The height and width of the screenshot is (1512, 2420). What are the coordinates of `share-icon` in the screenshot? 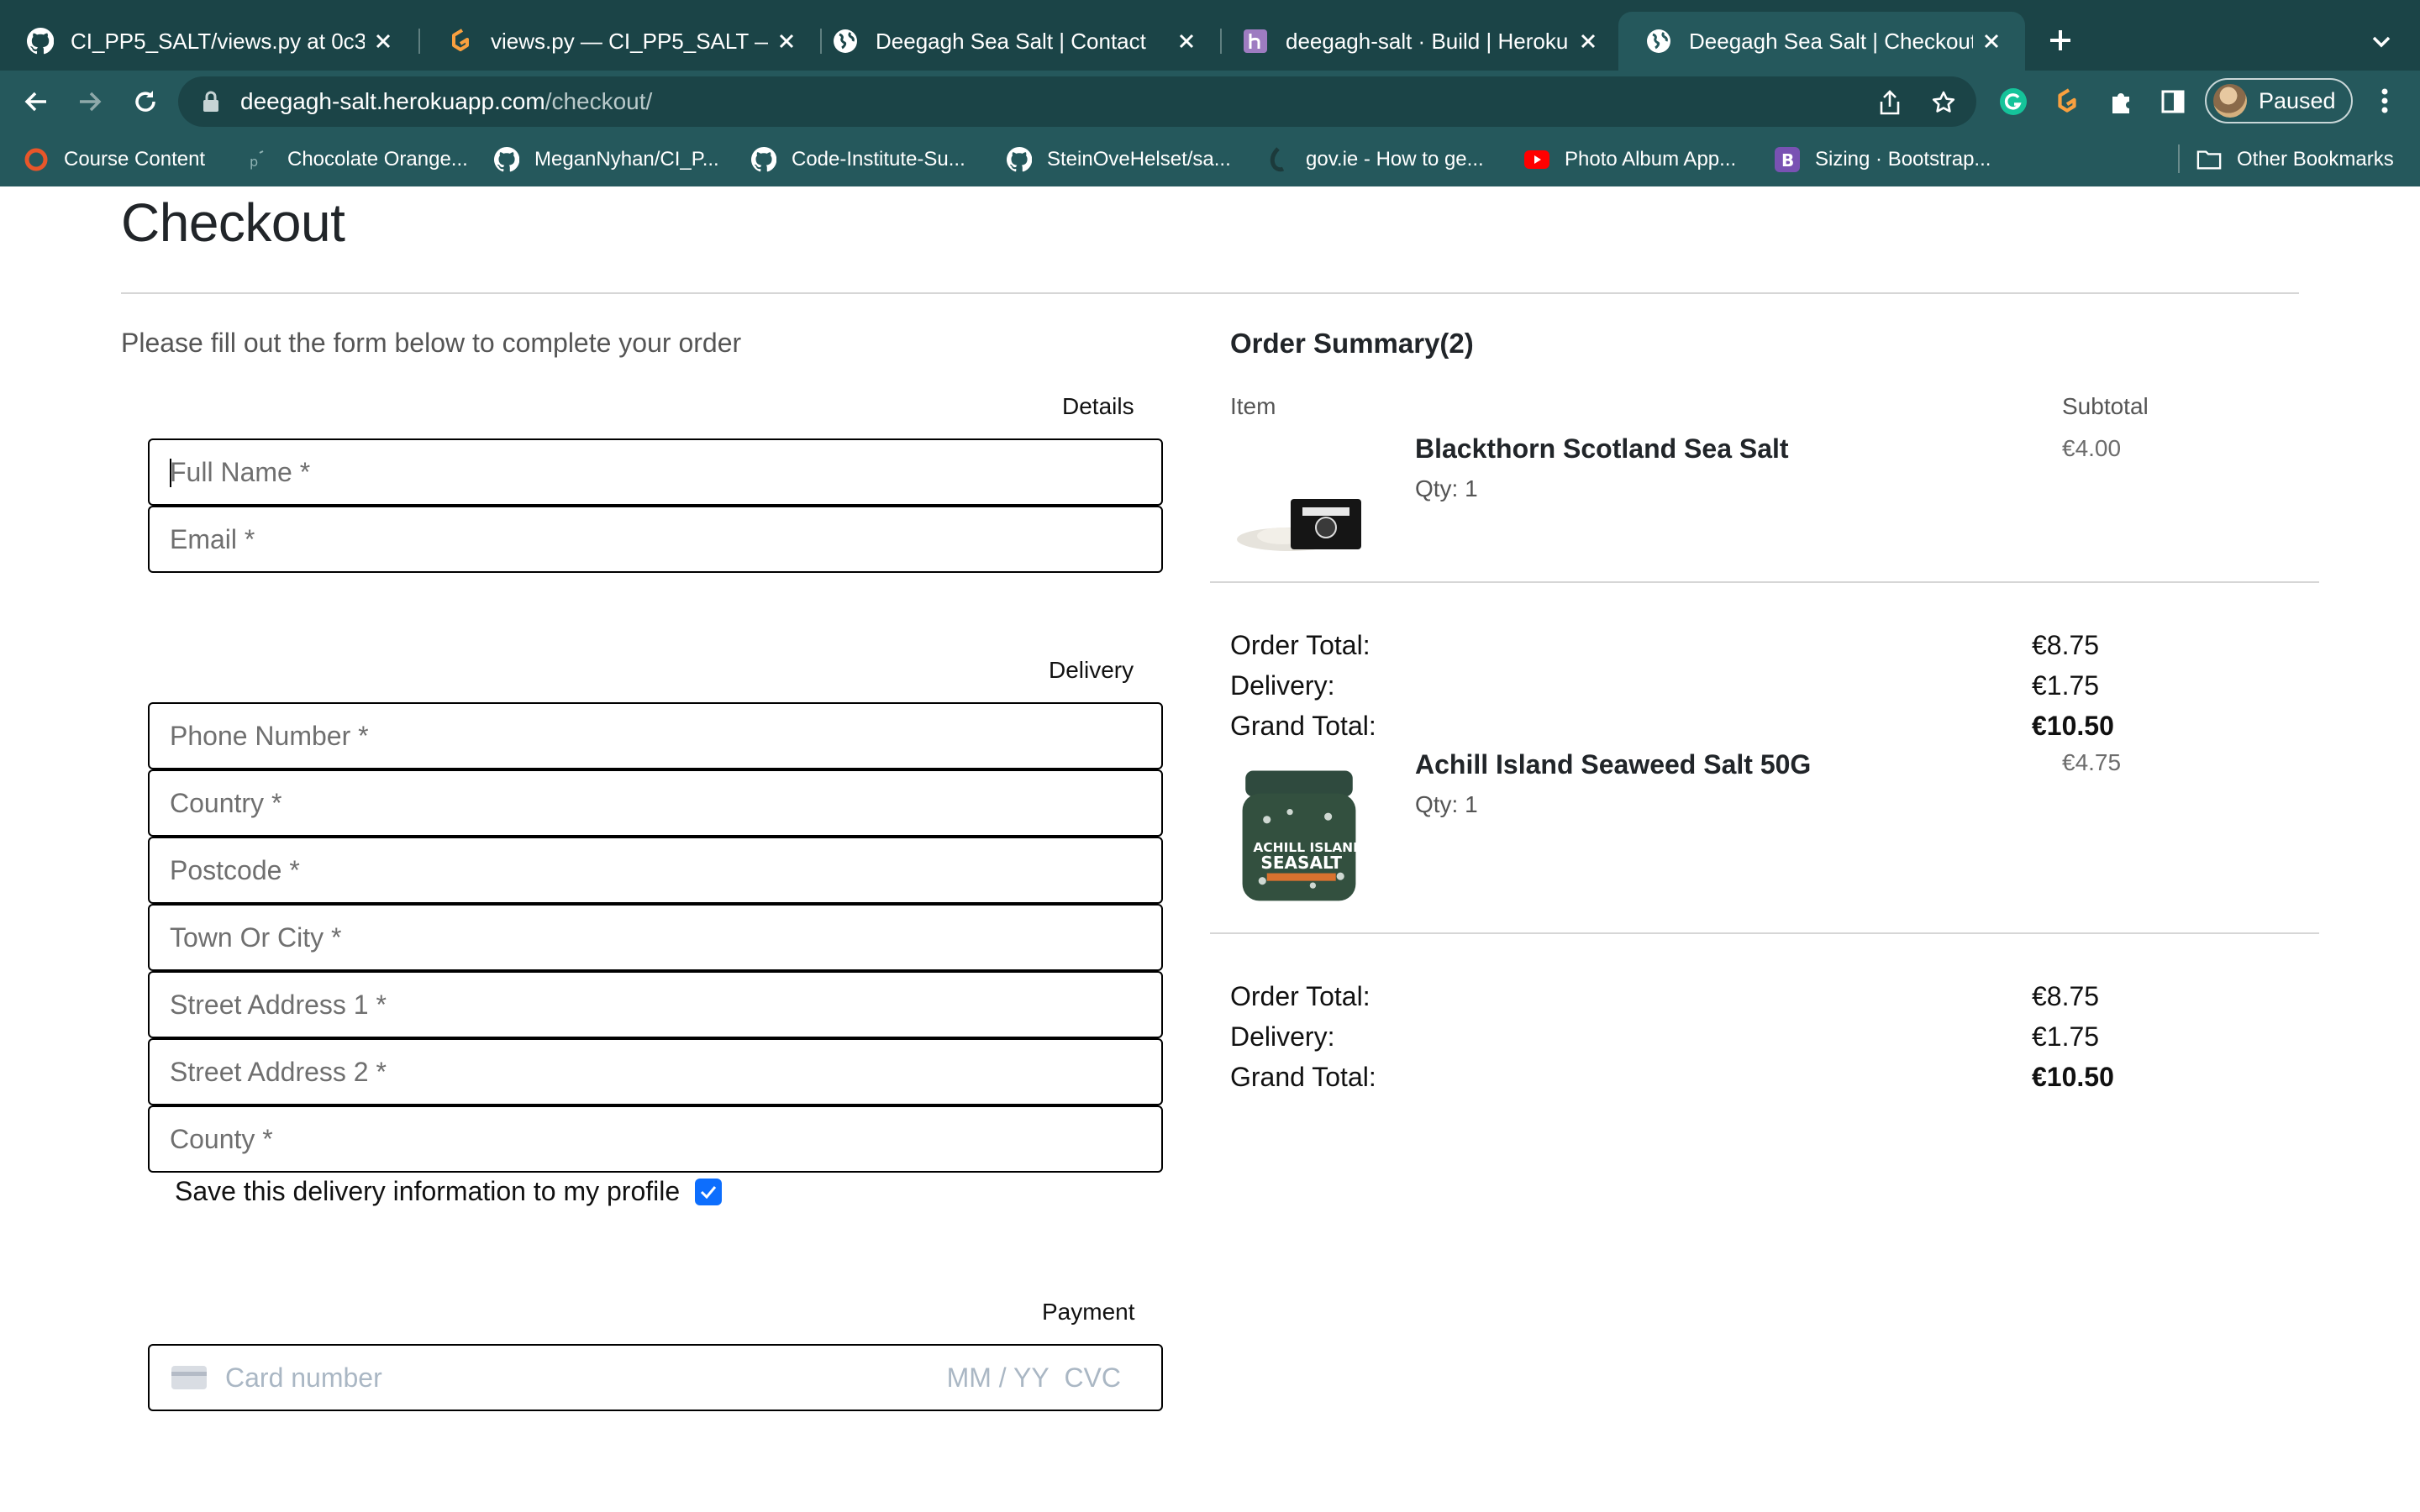 It's located at (1890, 102).